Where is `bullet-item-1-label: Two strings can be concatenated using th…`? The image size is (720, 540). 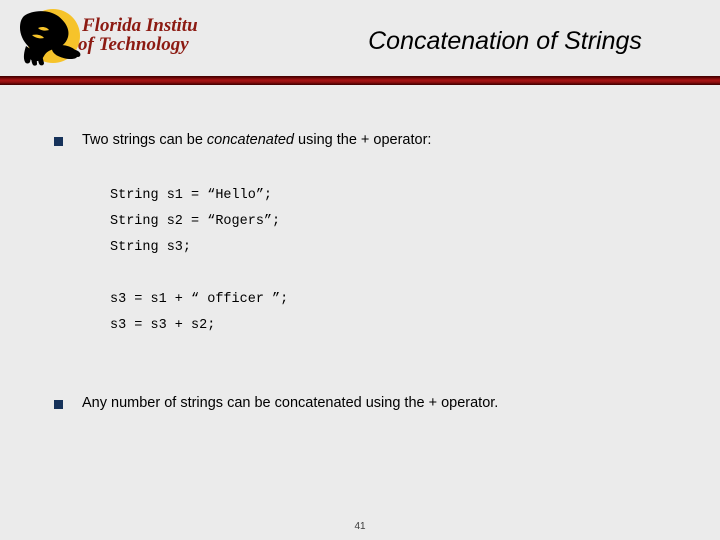
bullet-item-1-label: Two strings can be concatenated using th… is located at coordinates (256, 140).